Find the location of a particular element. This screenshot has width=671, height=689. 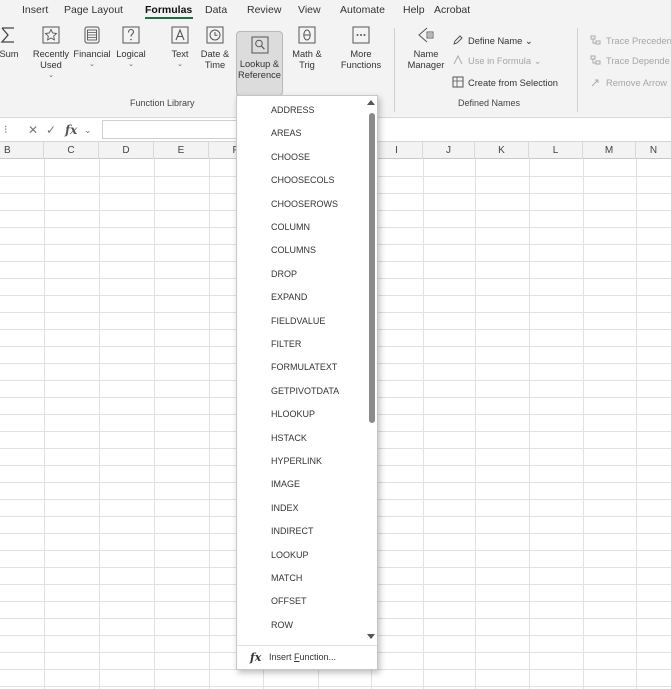

date-time-label-1: Date & is located at coordinates (215, 54).